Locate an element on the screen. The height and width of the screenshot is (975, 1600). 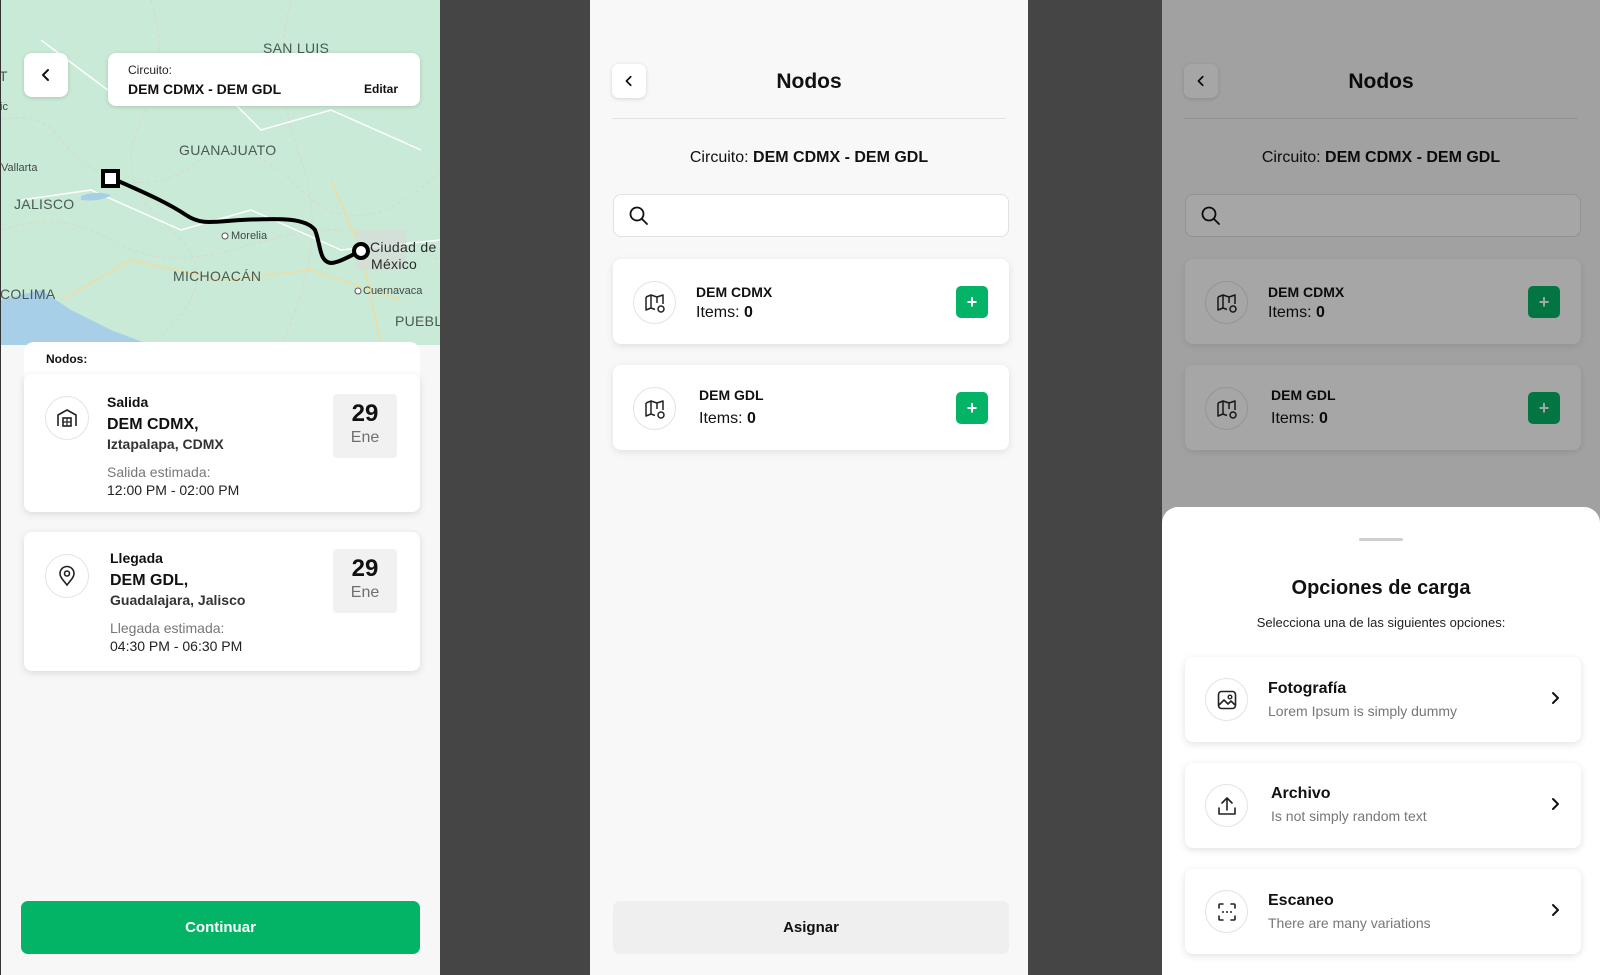
option-title: Escaneo is located at coordinates (1301, 900).